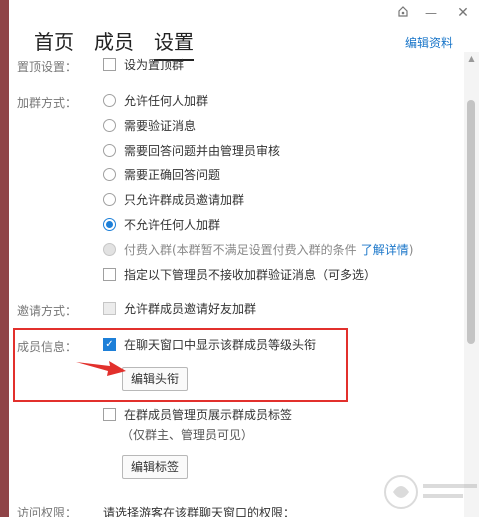 The width and height of the screenshot is (479, 517). I want to click on show-title-checkbox: ✓, so click(109, 344).